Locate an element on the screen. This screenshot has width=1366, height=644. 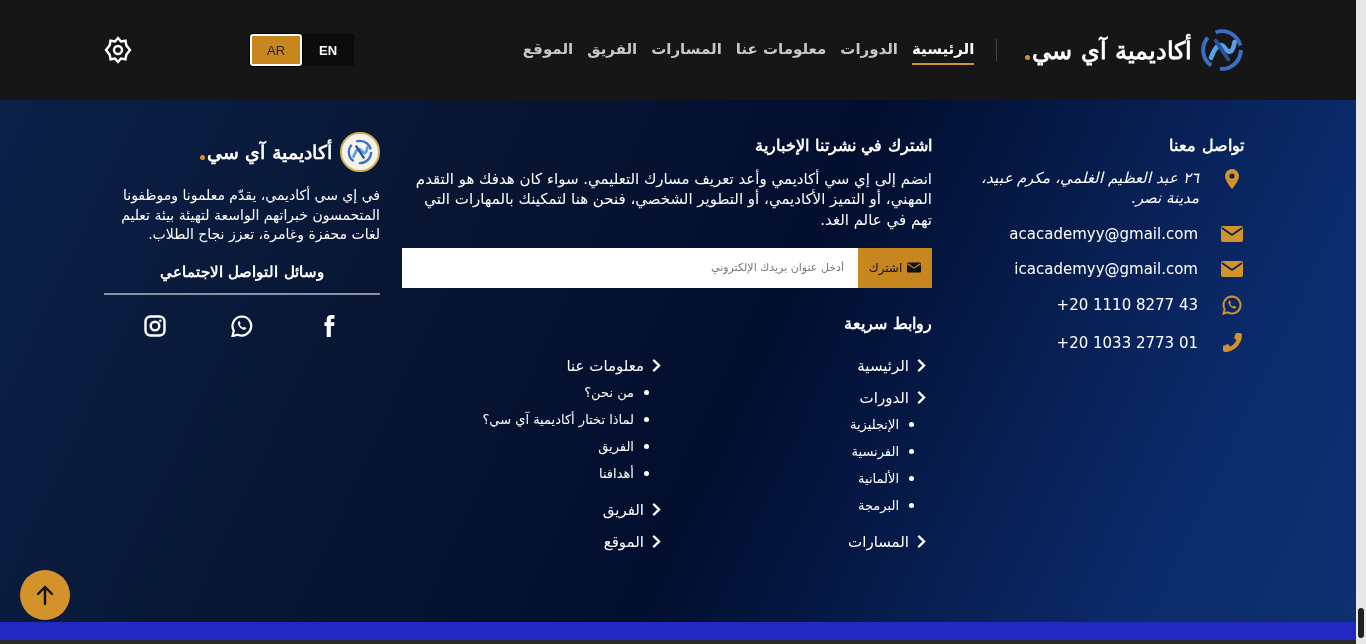
back-to-top-button is located at coordinates (45, 595).